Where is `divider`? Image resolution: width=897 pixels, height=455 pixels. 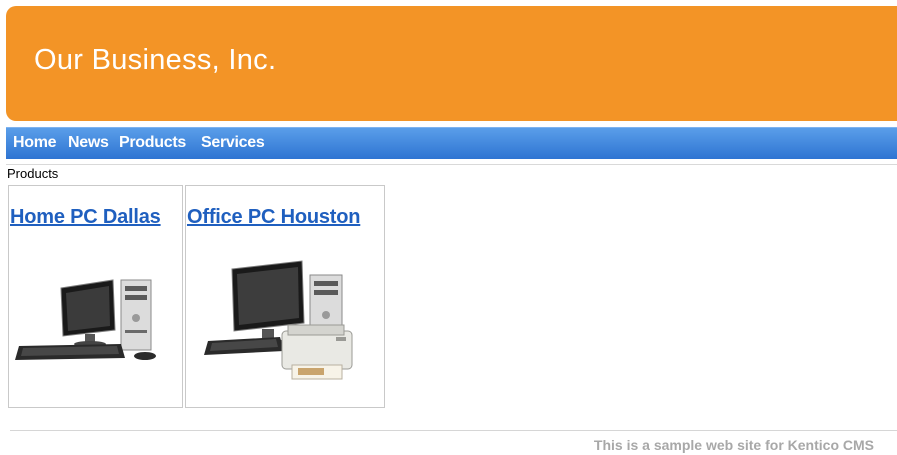
divider is located at coordinates (451, 164).